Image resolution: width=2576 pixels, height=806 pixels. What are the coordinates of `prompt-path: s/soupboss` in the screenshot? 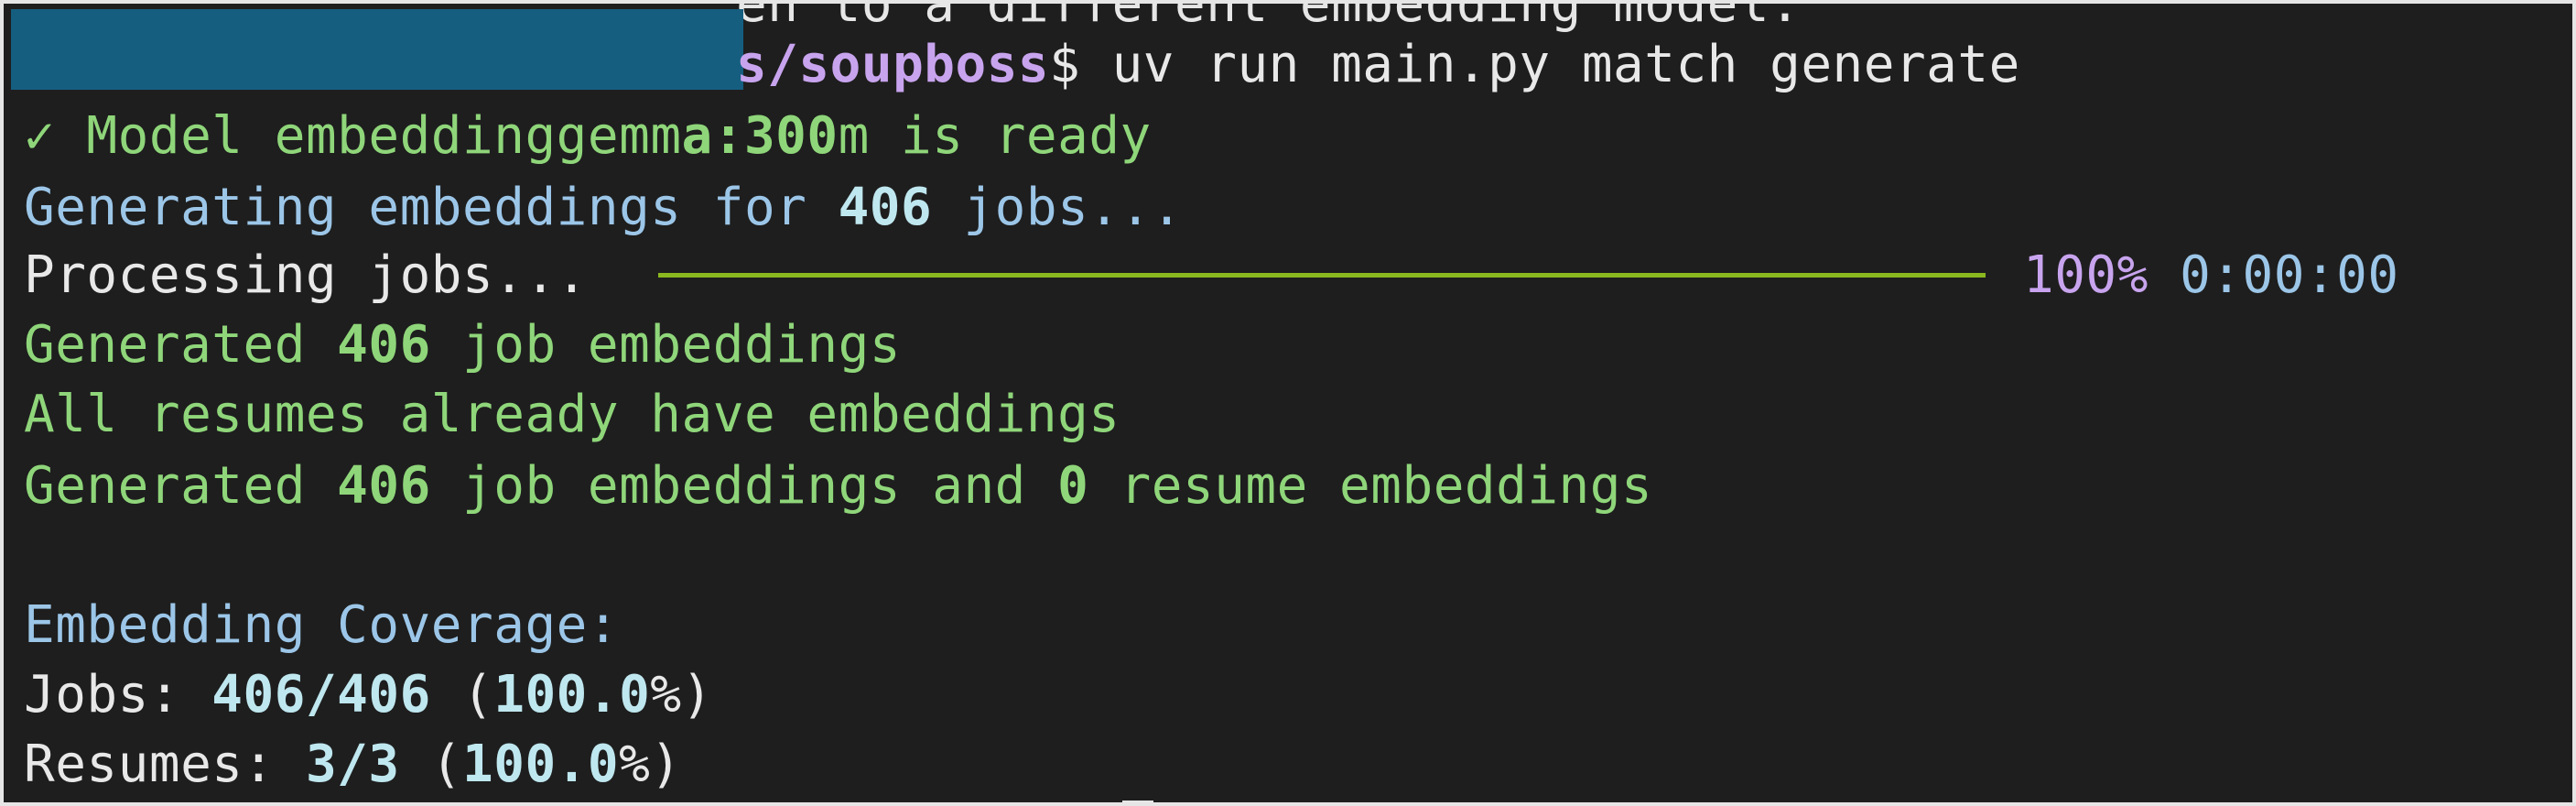 It's located at (893, 64).